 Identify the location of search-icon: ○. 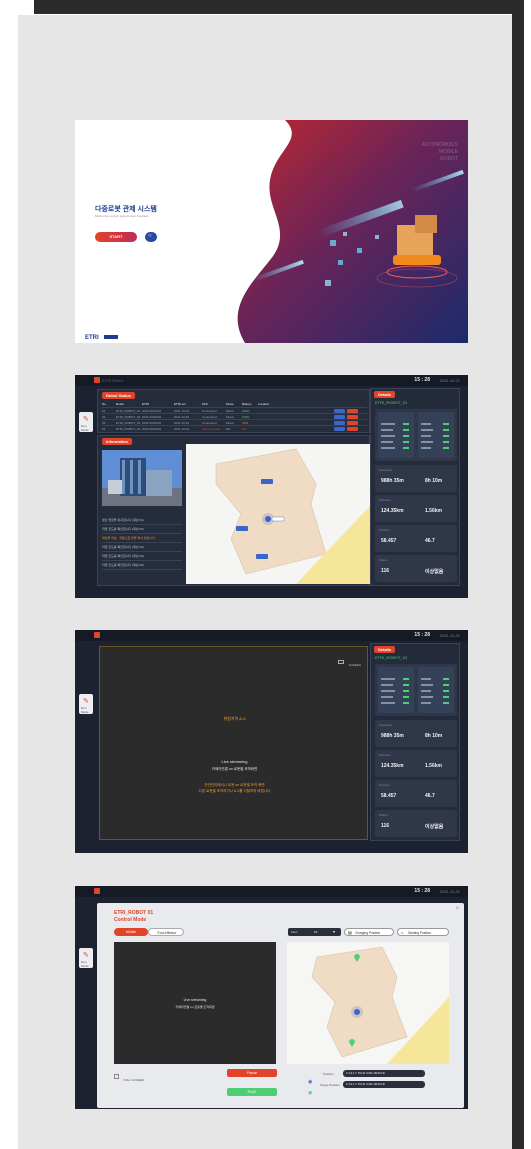
(150, 236).